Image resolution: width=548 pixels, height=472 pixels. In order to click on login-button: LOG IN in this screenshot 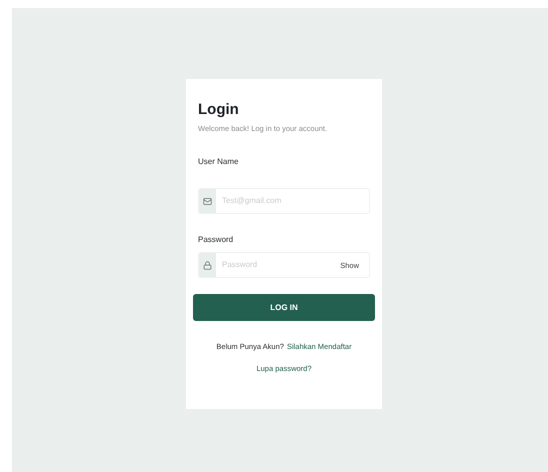, I will do `click(284, 308)`.